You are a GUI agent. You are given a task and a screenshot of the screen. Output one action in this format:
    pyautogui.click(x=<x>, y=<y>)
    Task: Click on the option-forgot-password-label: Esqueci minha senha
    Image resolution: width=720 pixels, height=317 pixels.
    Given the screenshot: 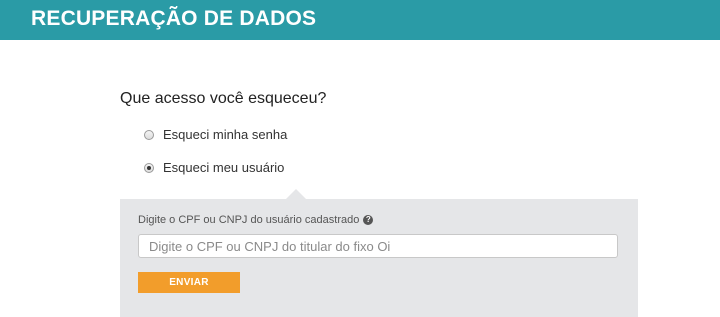 What is the action you would take?
    pyautogui.click(x=225, y=134)
    